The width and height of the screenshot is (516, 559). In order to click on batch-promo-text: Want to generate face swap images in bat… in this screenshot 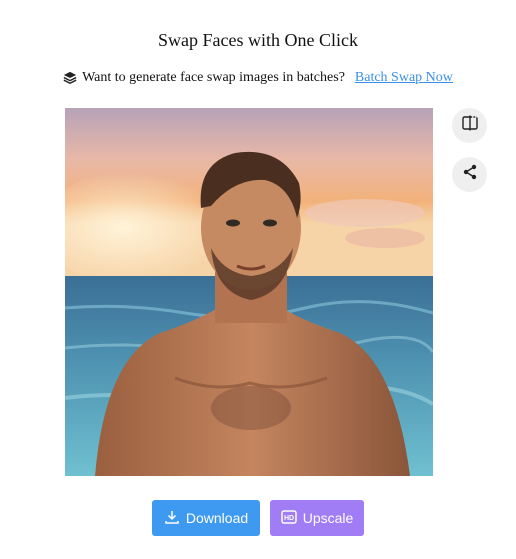, I will do `click(213, 77)`.